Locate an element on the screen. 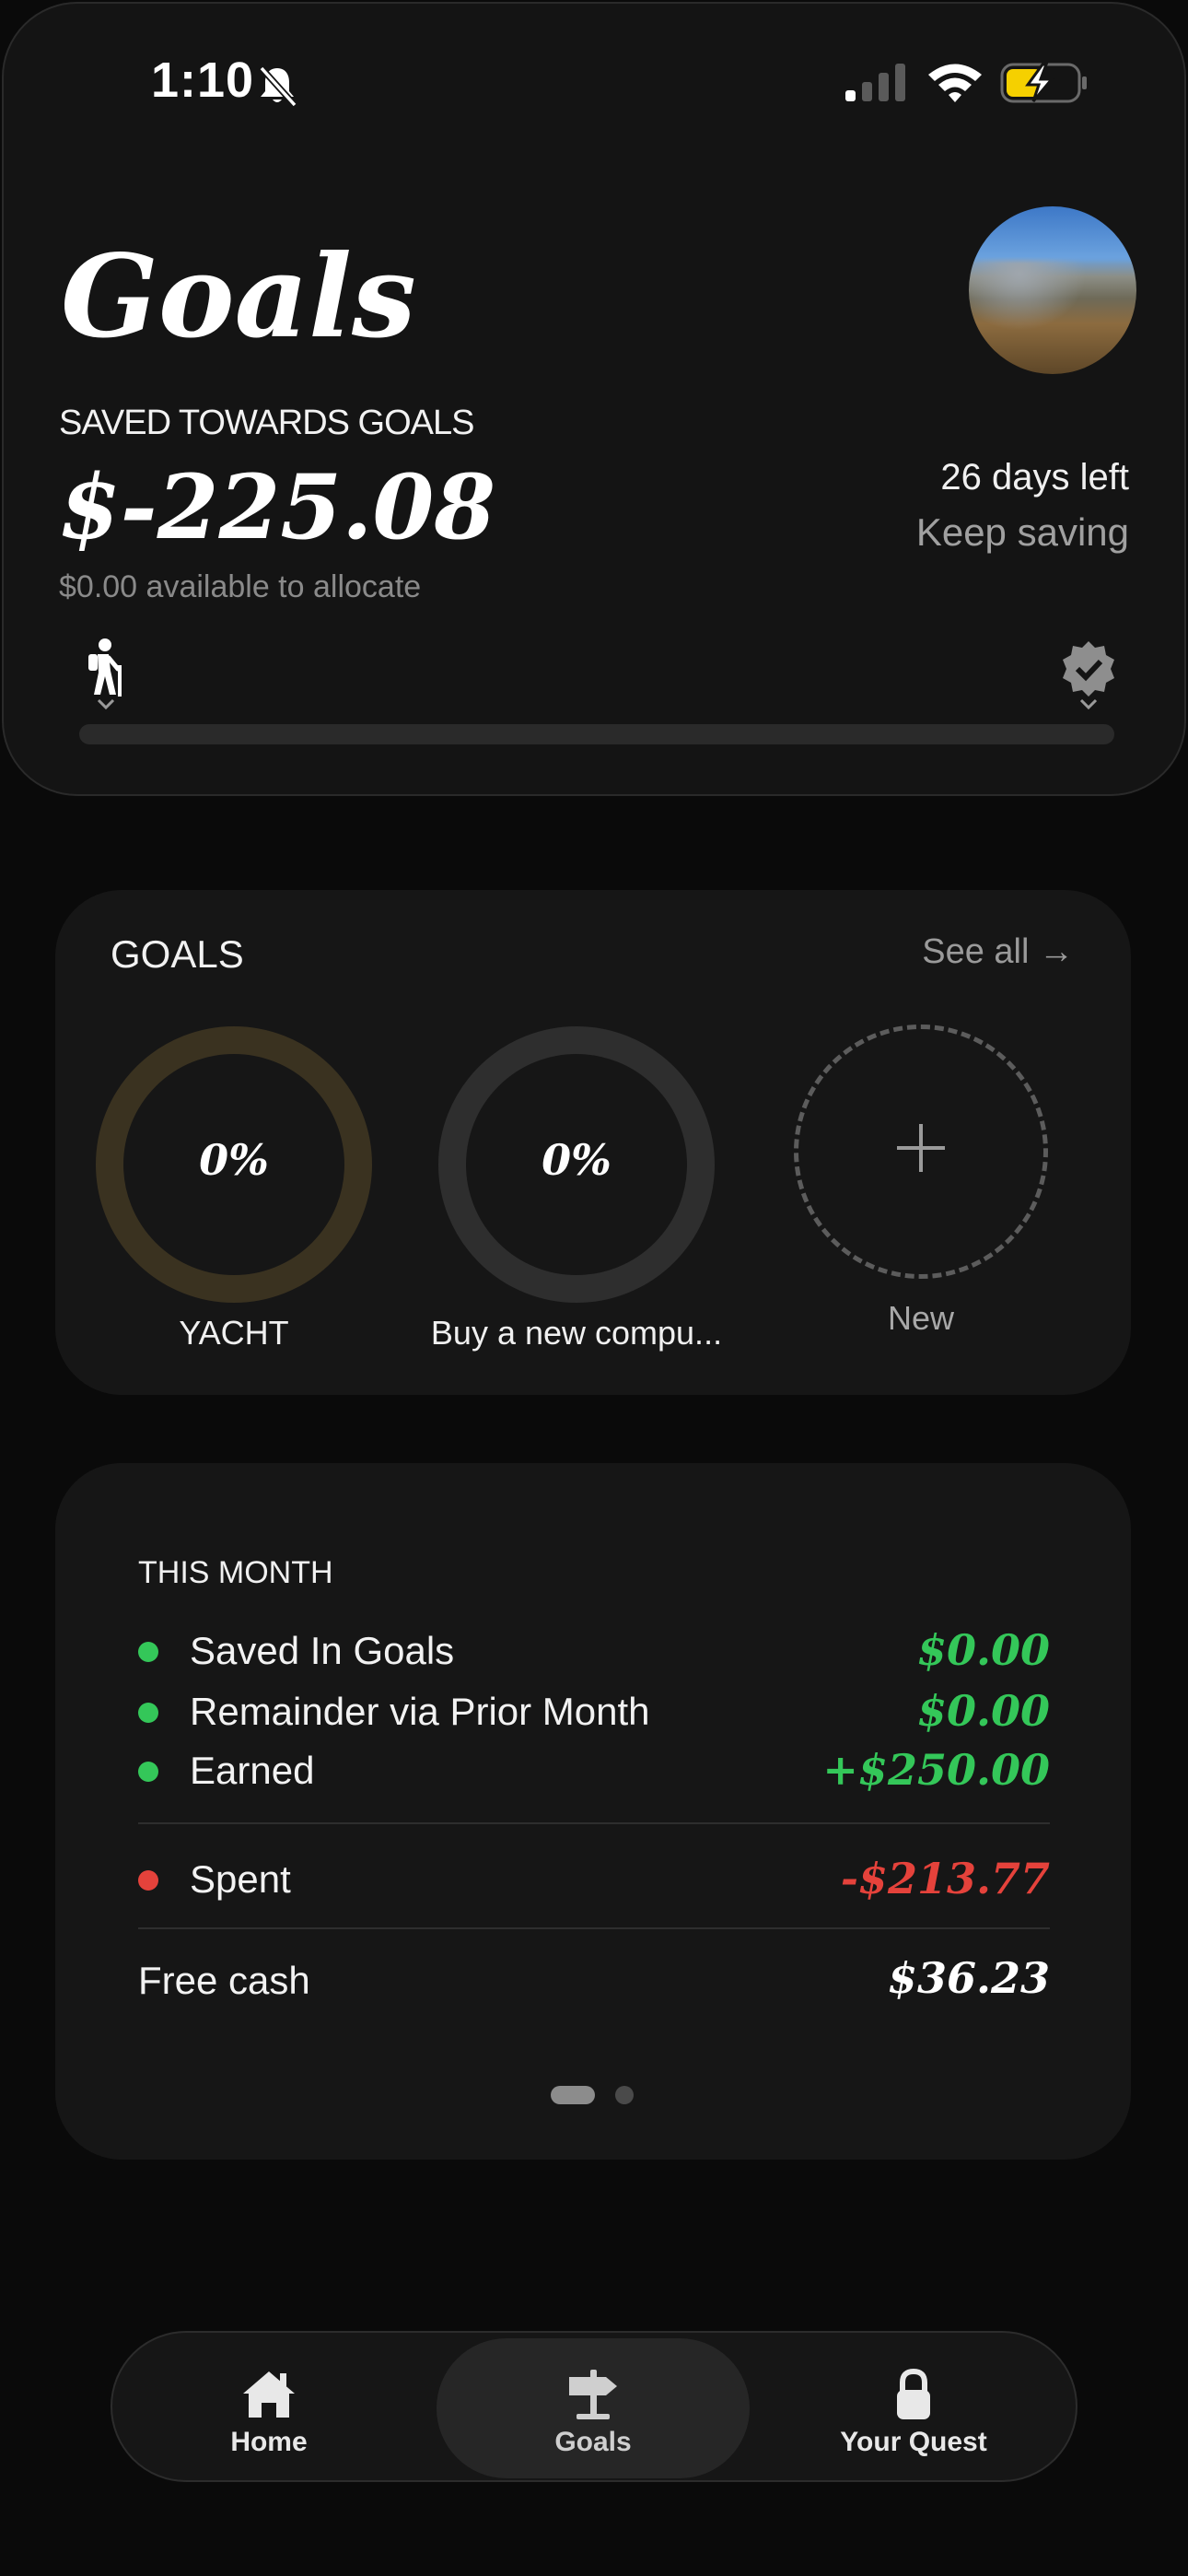 Image resolution: width=1188 pixels, height=2576 pixels. month-row-earned: Earned +$250.00 is located at coordinates (594, 1770).